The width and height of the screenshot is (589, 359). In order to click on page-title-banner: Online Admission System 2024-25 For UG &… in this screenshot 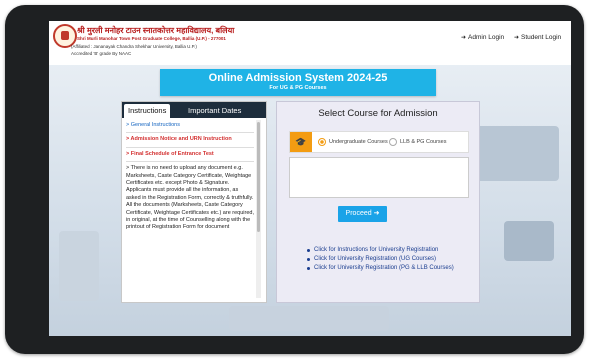, I will do `click(298, 82)`.